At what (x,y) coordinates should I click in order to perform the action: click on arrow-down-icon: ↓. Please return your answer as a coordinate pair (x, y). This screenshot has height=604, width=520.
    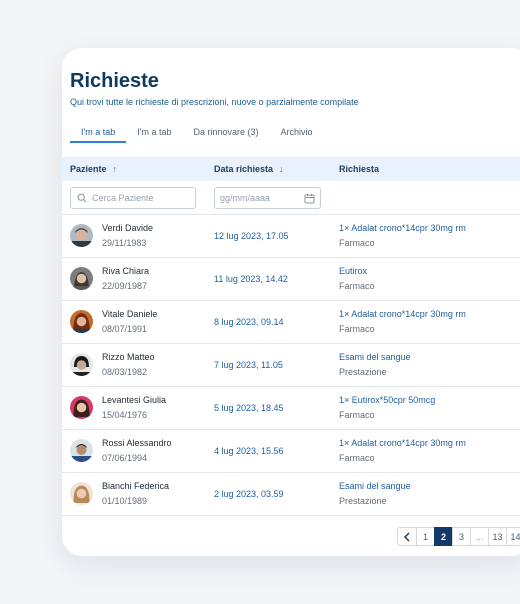
    Looking at the image, I should click on (281, 169).